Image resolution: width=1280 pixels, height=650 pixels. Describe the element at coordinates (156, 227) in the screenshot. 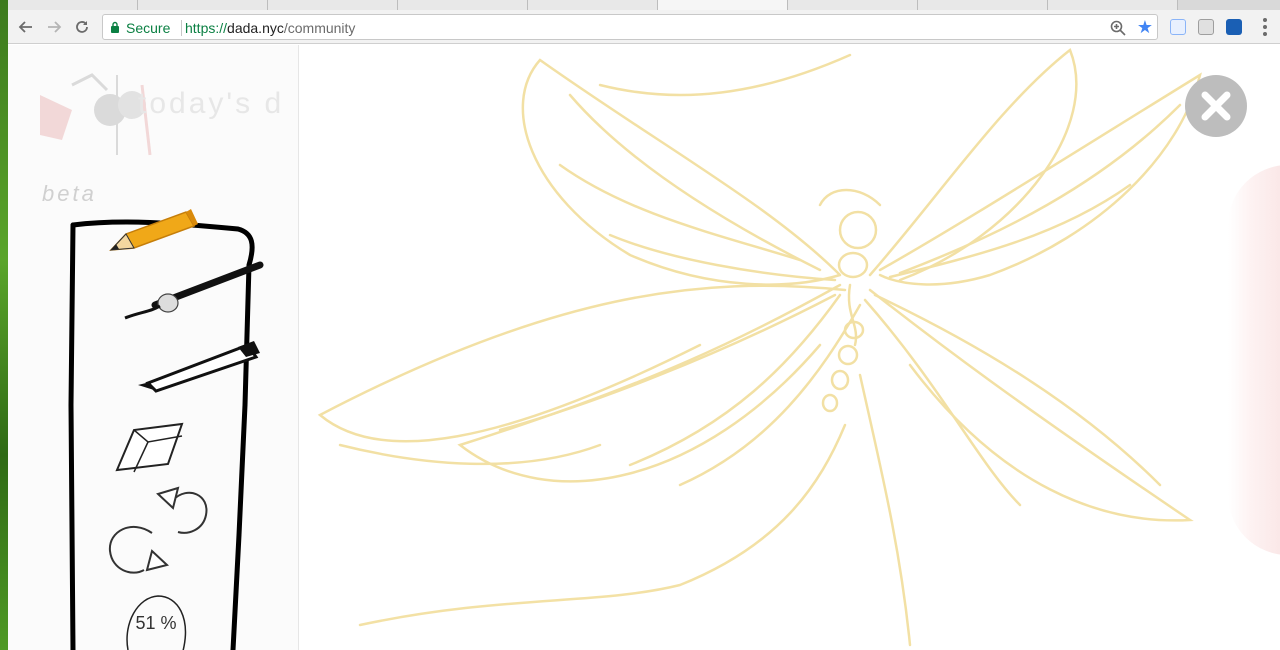

I see `pencil-tool-icon` at that location.